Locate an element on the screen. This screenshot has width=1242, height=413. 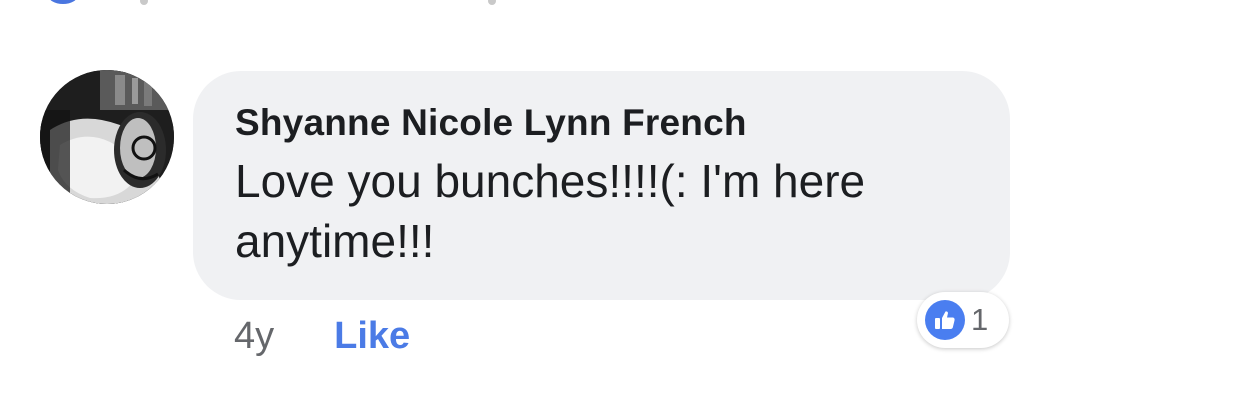
avatar is located at coordinates (107, 137).